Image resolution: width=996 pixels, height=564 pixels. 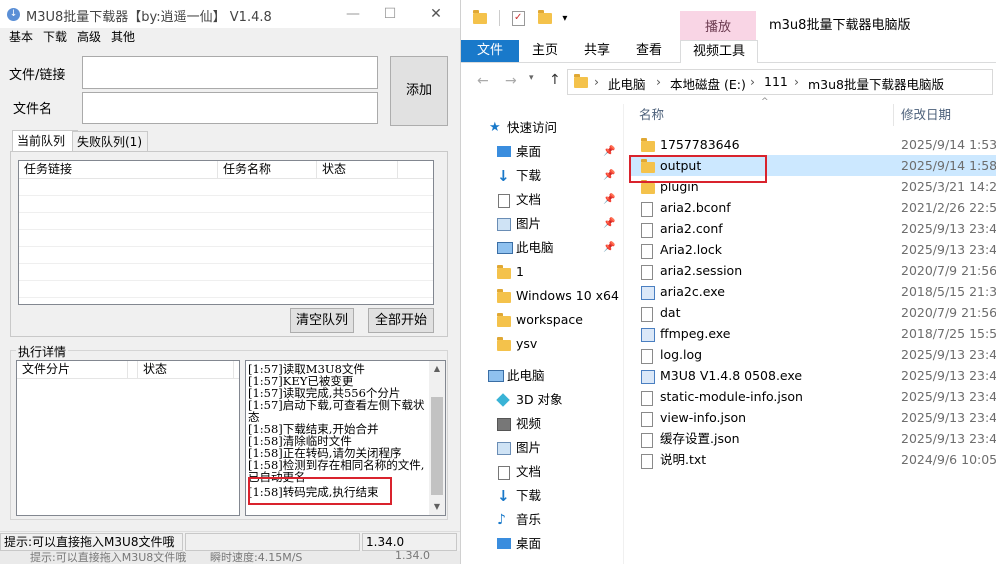 What do you see at coordinates (437, 369) in the screenshot?
I see `scroll-up-icon: ▲` at bounding box center [437, 369].